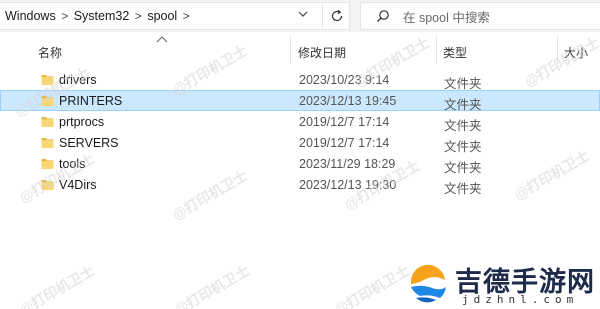 This screenshot has width=600, height=309. Describe the element at coordinates (520, 299) in the screenshot. I see `brand-url: jdzhnl.com` at that location.